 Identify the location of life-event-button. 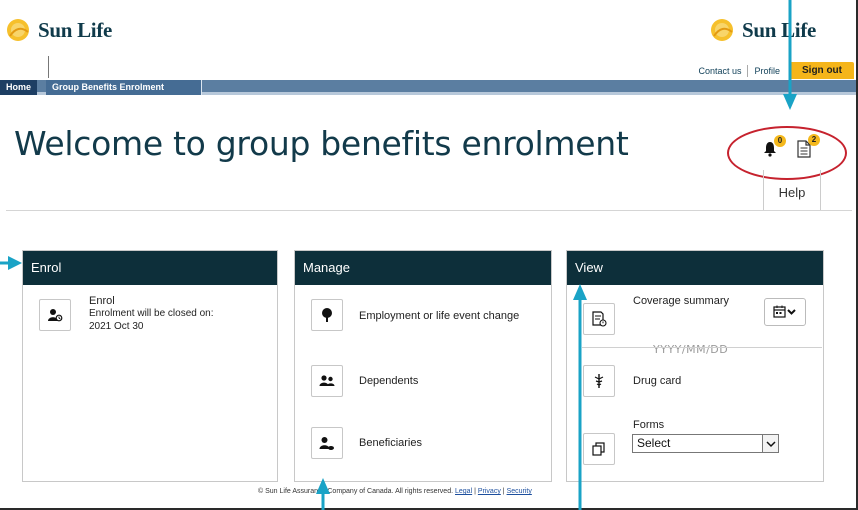
(327, 315).